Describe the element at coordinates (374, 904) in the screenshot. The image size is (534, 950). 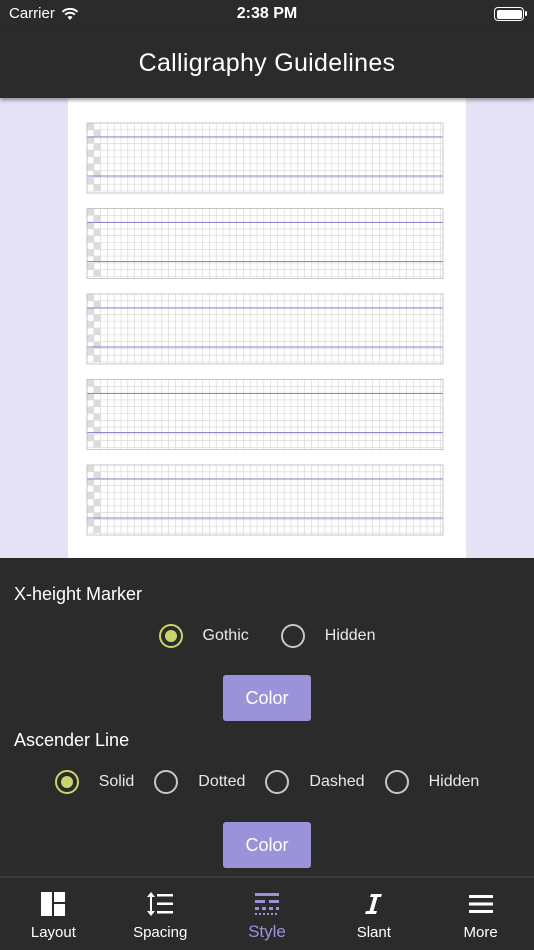
I see `italic-icon` at that location.